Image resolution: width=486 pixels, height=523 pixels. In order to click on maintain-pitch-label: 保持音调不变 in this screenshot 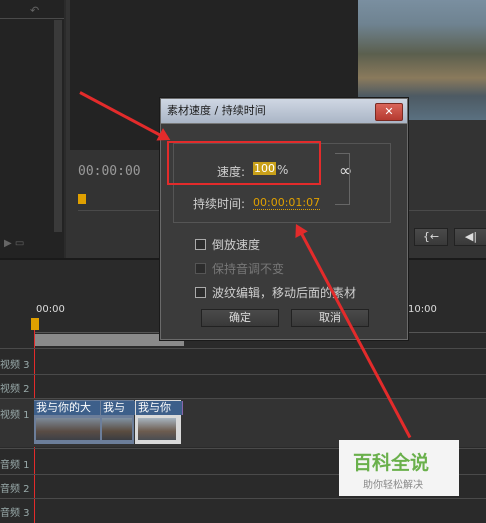, I will do `click(248, 269)`.